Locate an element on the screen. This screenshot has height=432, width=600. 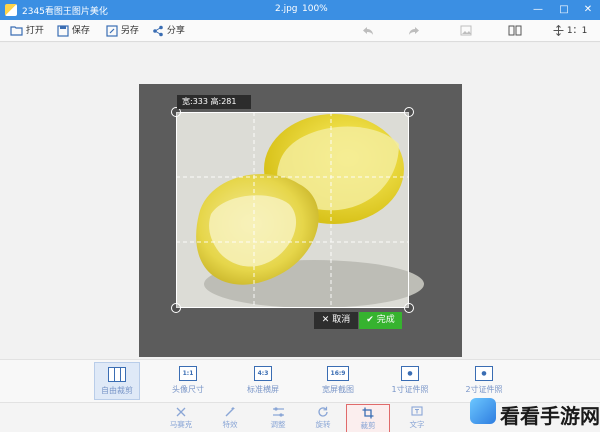
ratio-16-9: 16:9 宽屏截图 is located at coordinates (338, 381).